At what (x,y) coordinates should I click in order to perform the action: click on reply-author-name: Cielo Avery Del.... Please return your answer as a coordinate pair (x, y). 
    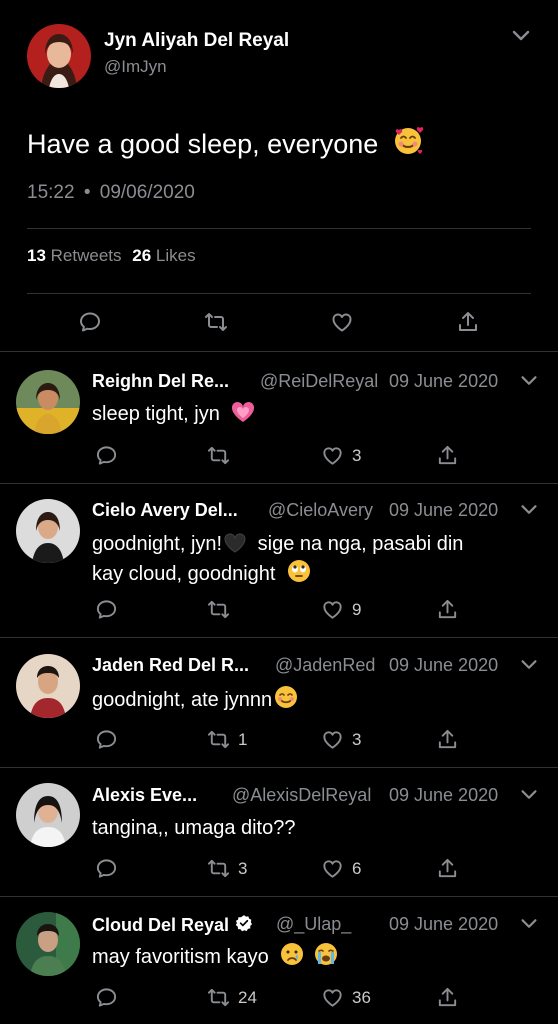
    Looking at the image, I should click on (165, 510).